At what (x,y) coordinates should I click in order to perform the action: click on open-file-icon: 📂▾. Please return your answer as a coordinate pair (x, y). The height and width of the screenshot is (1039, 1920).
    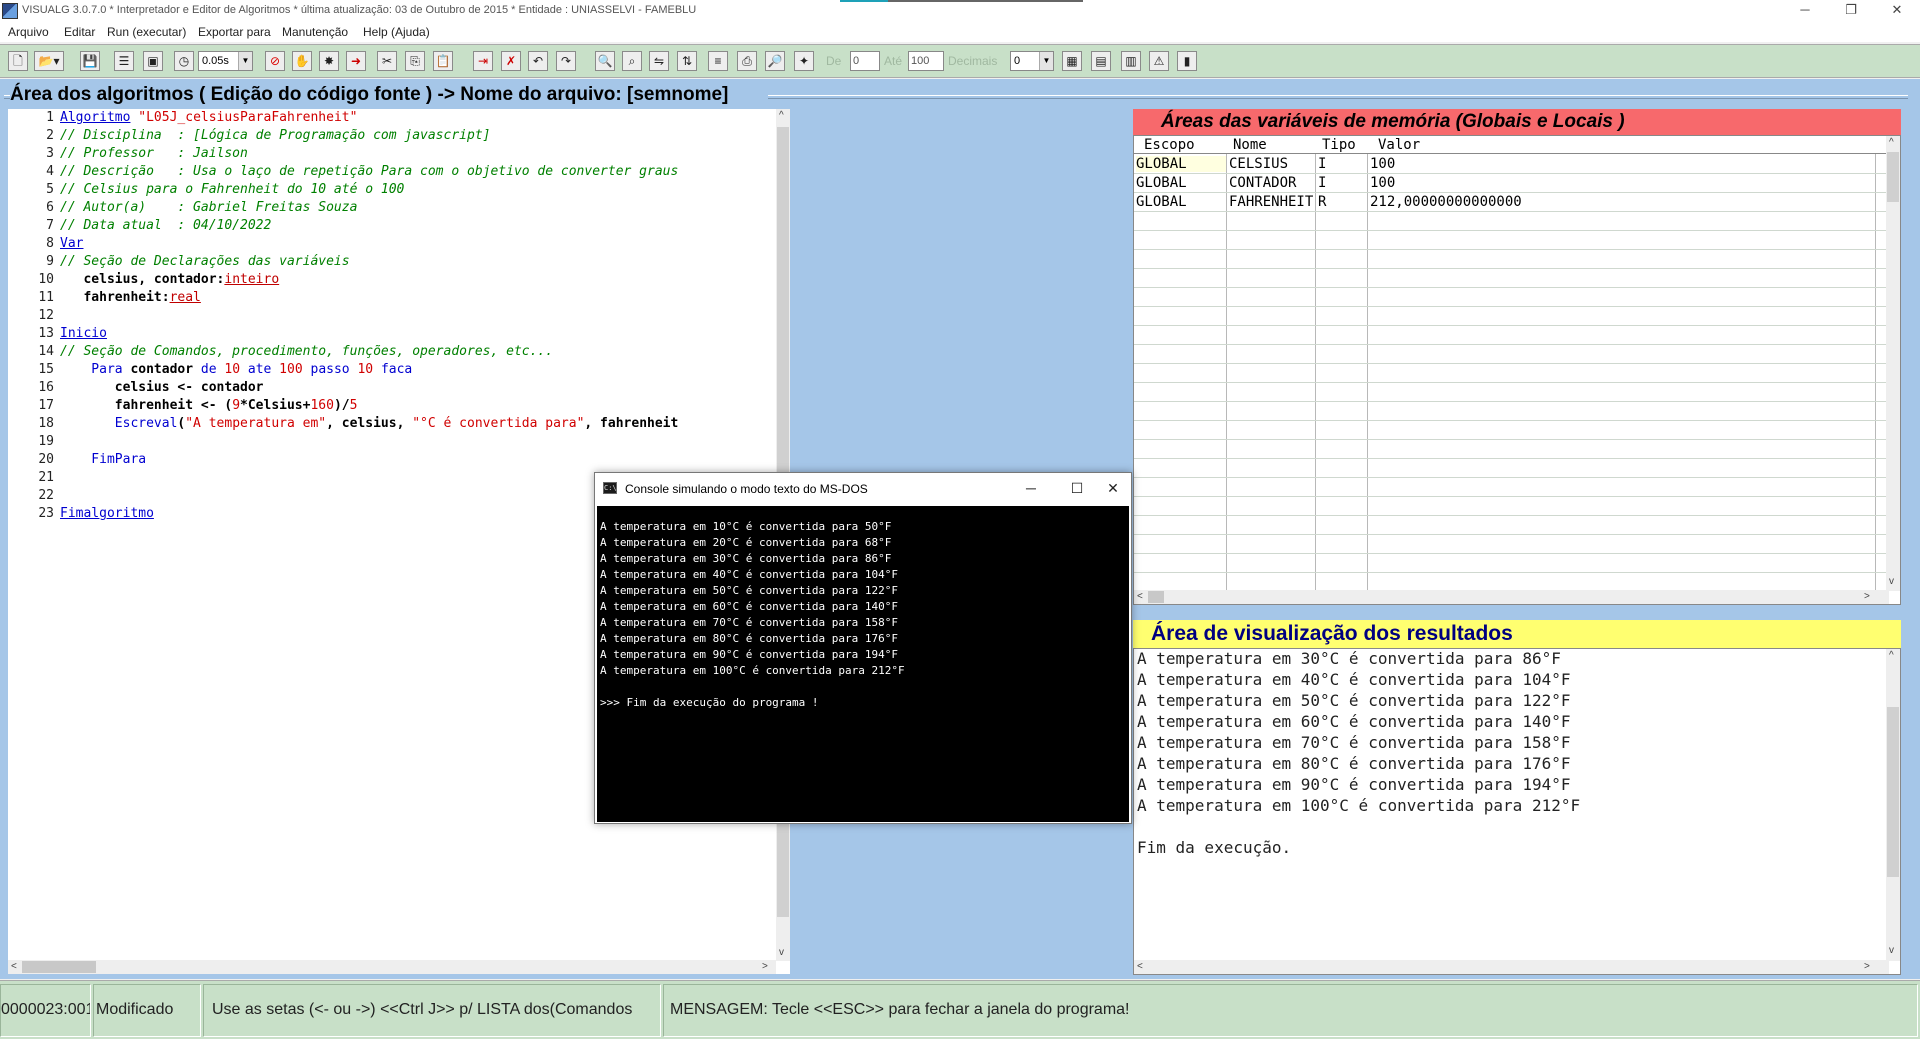
    Looking at the image, I should click on (49, 61).